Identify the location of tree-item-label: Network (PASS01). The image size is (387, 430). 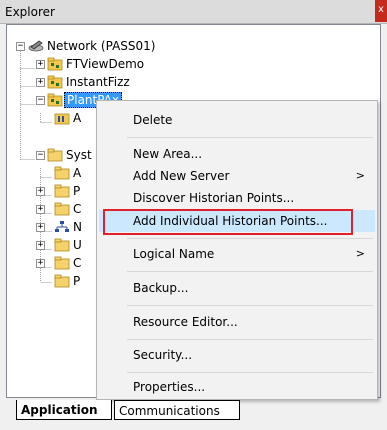
(101, 46).